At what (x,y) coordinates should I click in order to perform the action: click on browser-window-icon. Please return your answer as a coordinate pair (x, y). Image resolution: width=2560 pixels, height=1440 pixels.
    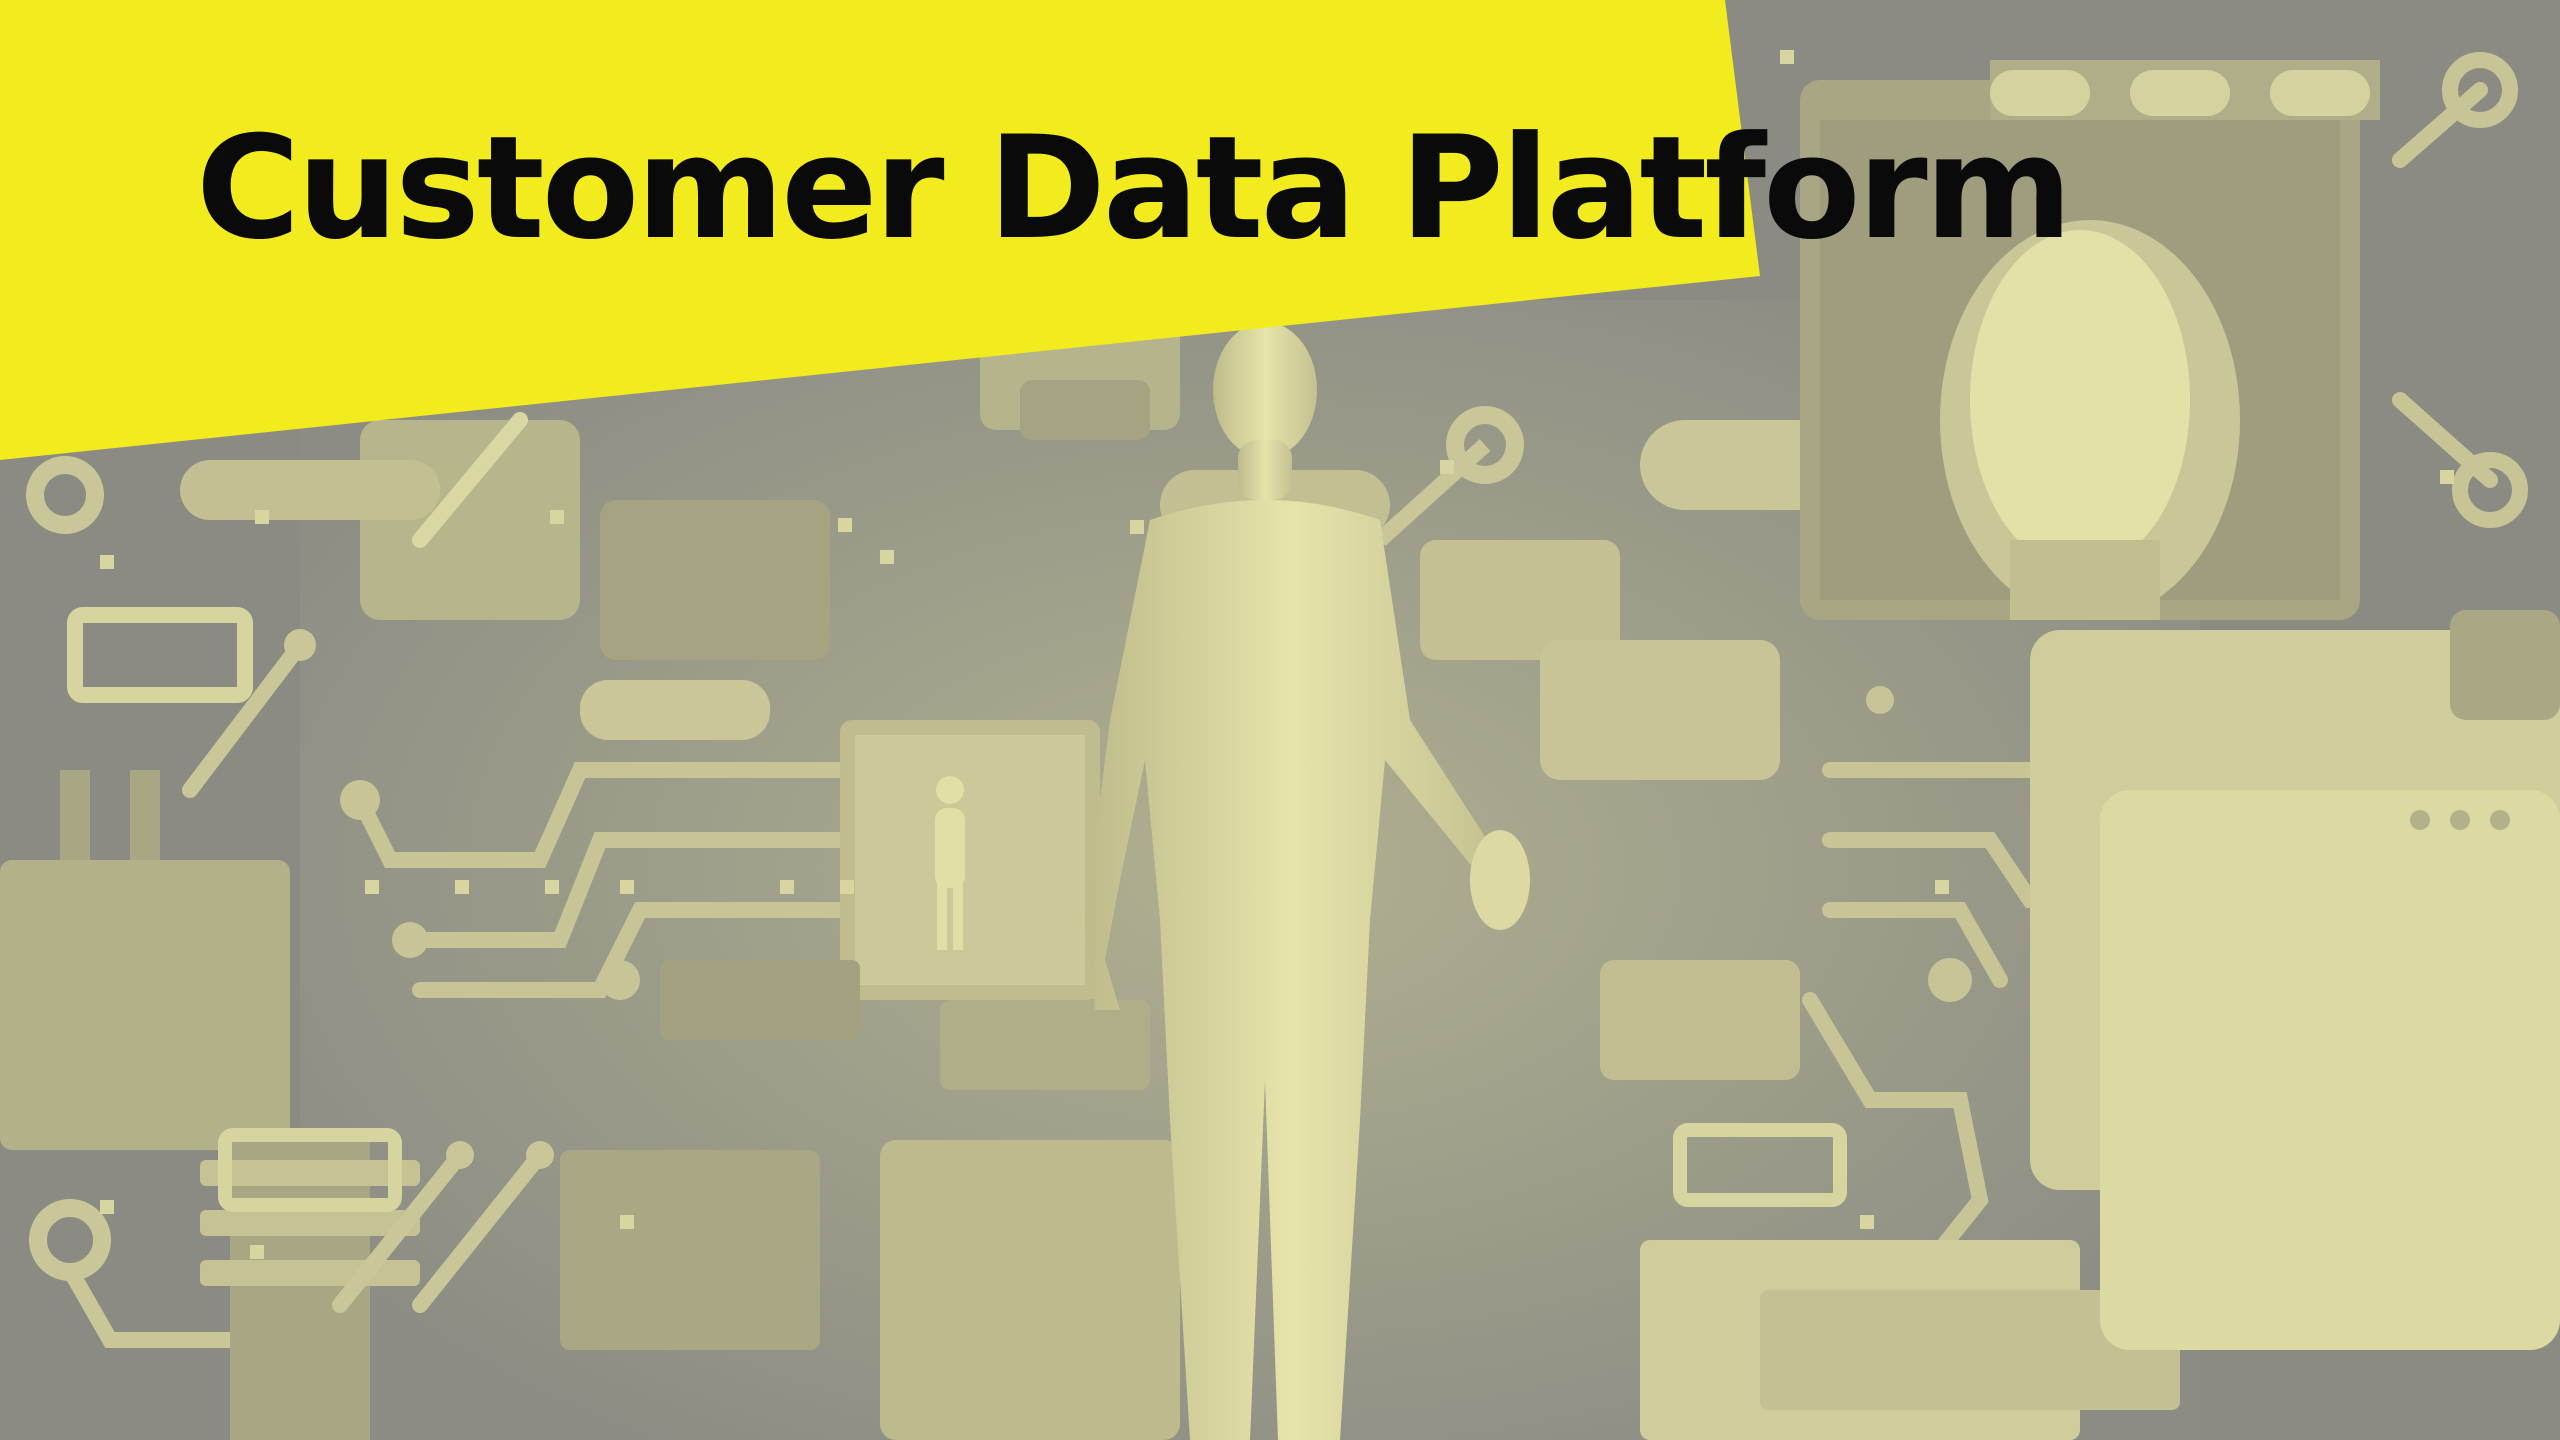
    Looking at the image, I should click on (2295, 980).